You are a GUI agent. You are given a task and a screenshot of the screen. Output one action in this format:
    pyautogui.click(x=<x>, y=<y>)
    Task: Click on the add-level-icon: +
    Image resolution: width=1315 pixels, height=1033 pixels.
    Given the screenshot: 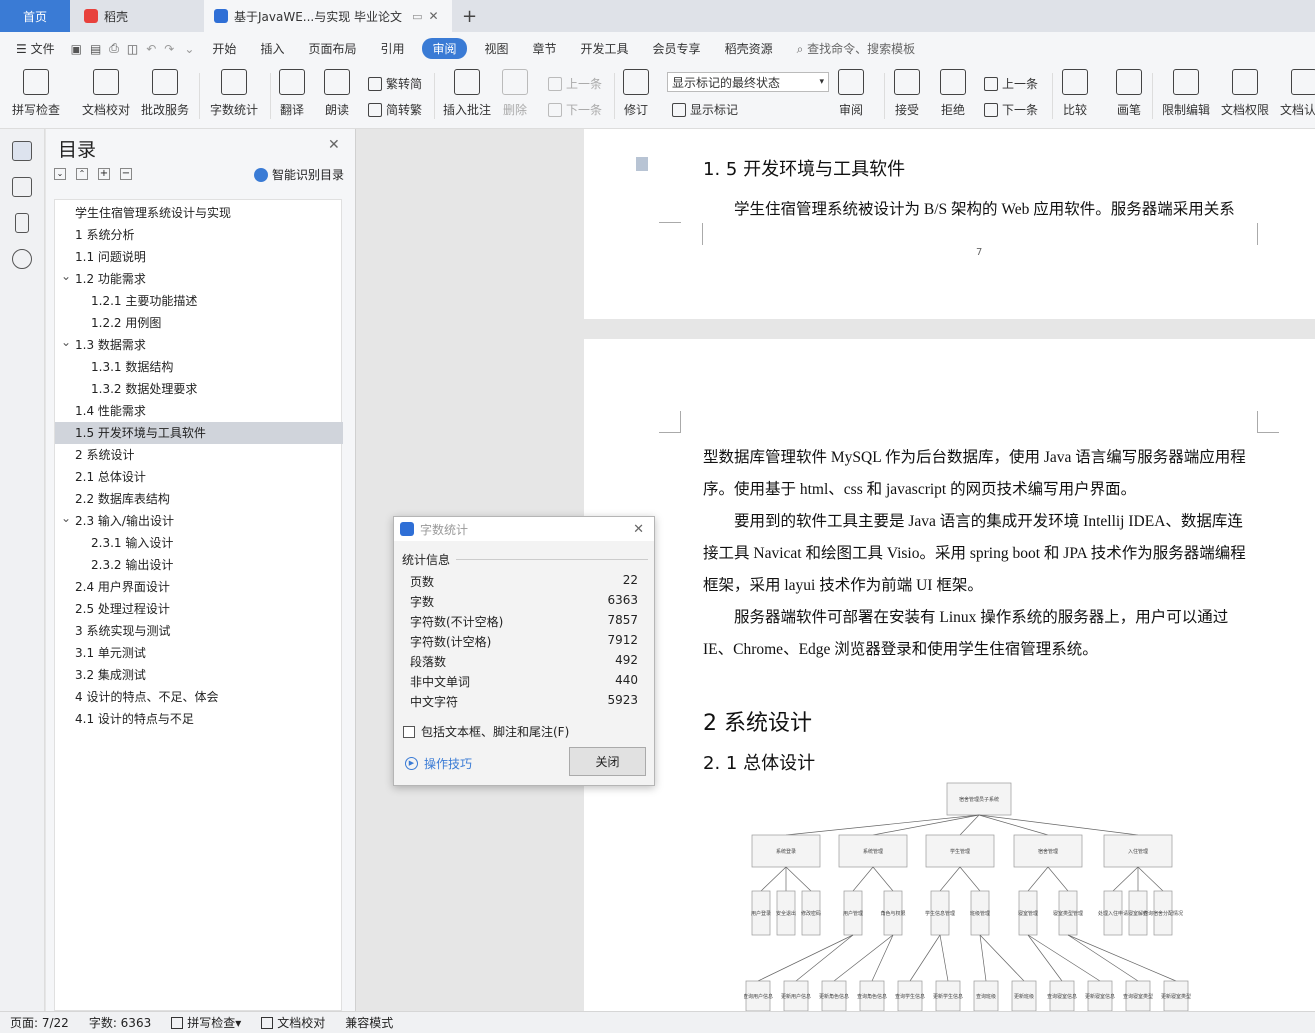 What is the action you would take?
    pyautogui.click(x=104, y=174)
    